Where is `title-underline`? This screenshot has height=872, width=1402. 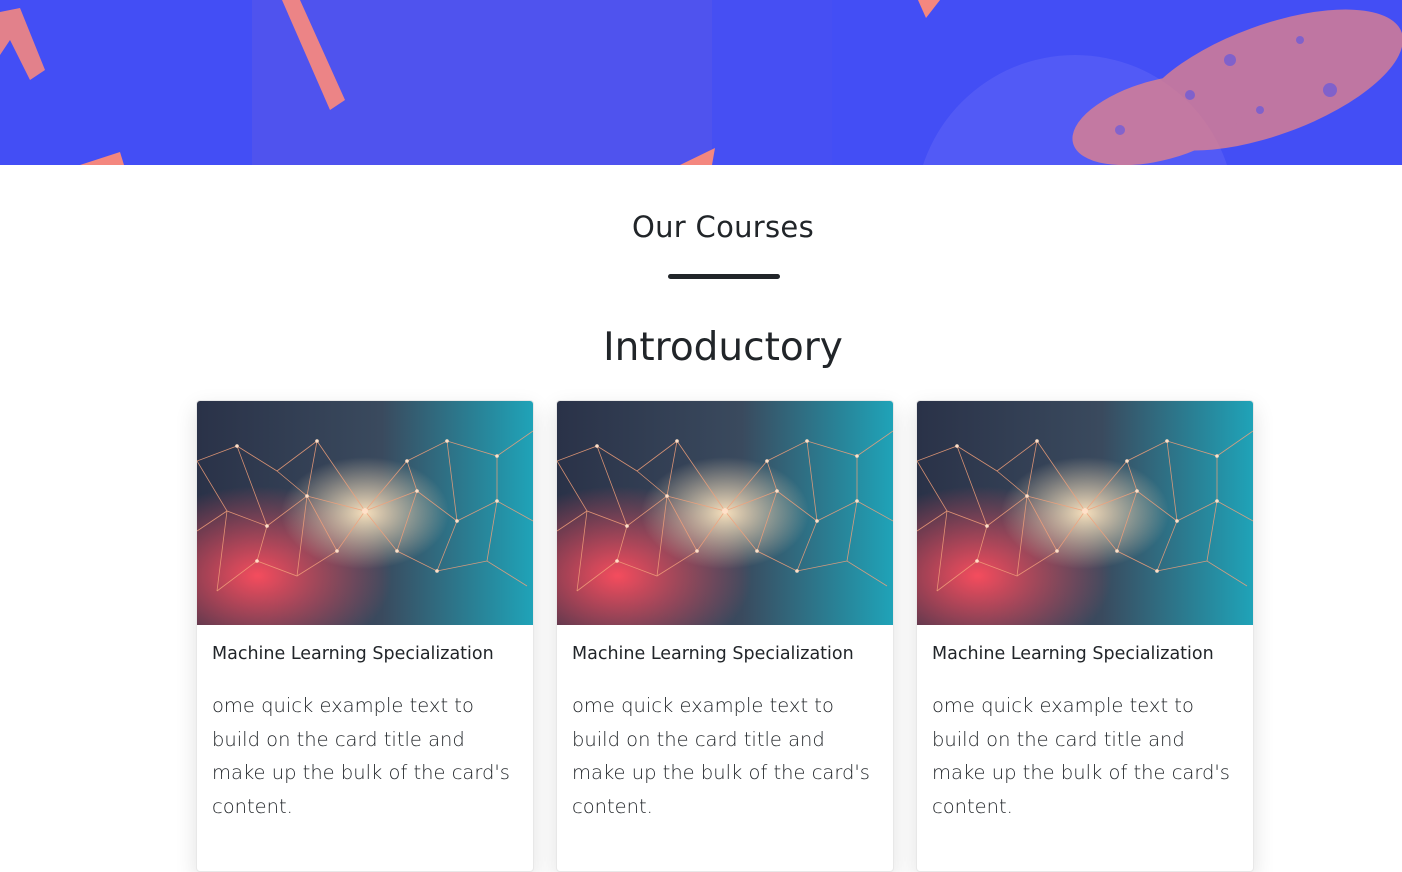
title-underline is located at coordinates (724, 276).